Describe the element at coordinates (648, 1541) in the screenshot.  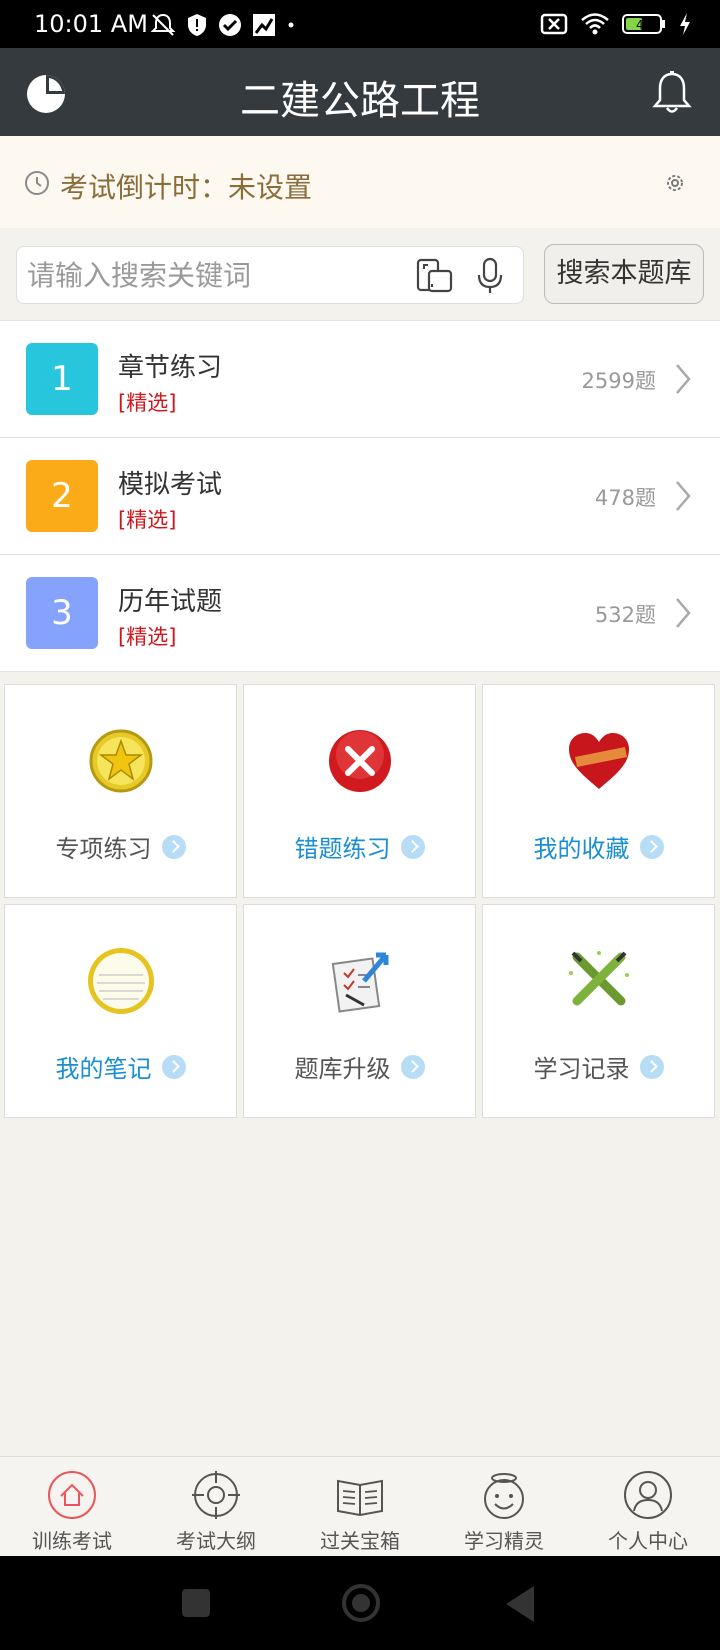
I see `nav-label: 个人中心` at that location.